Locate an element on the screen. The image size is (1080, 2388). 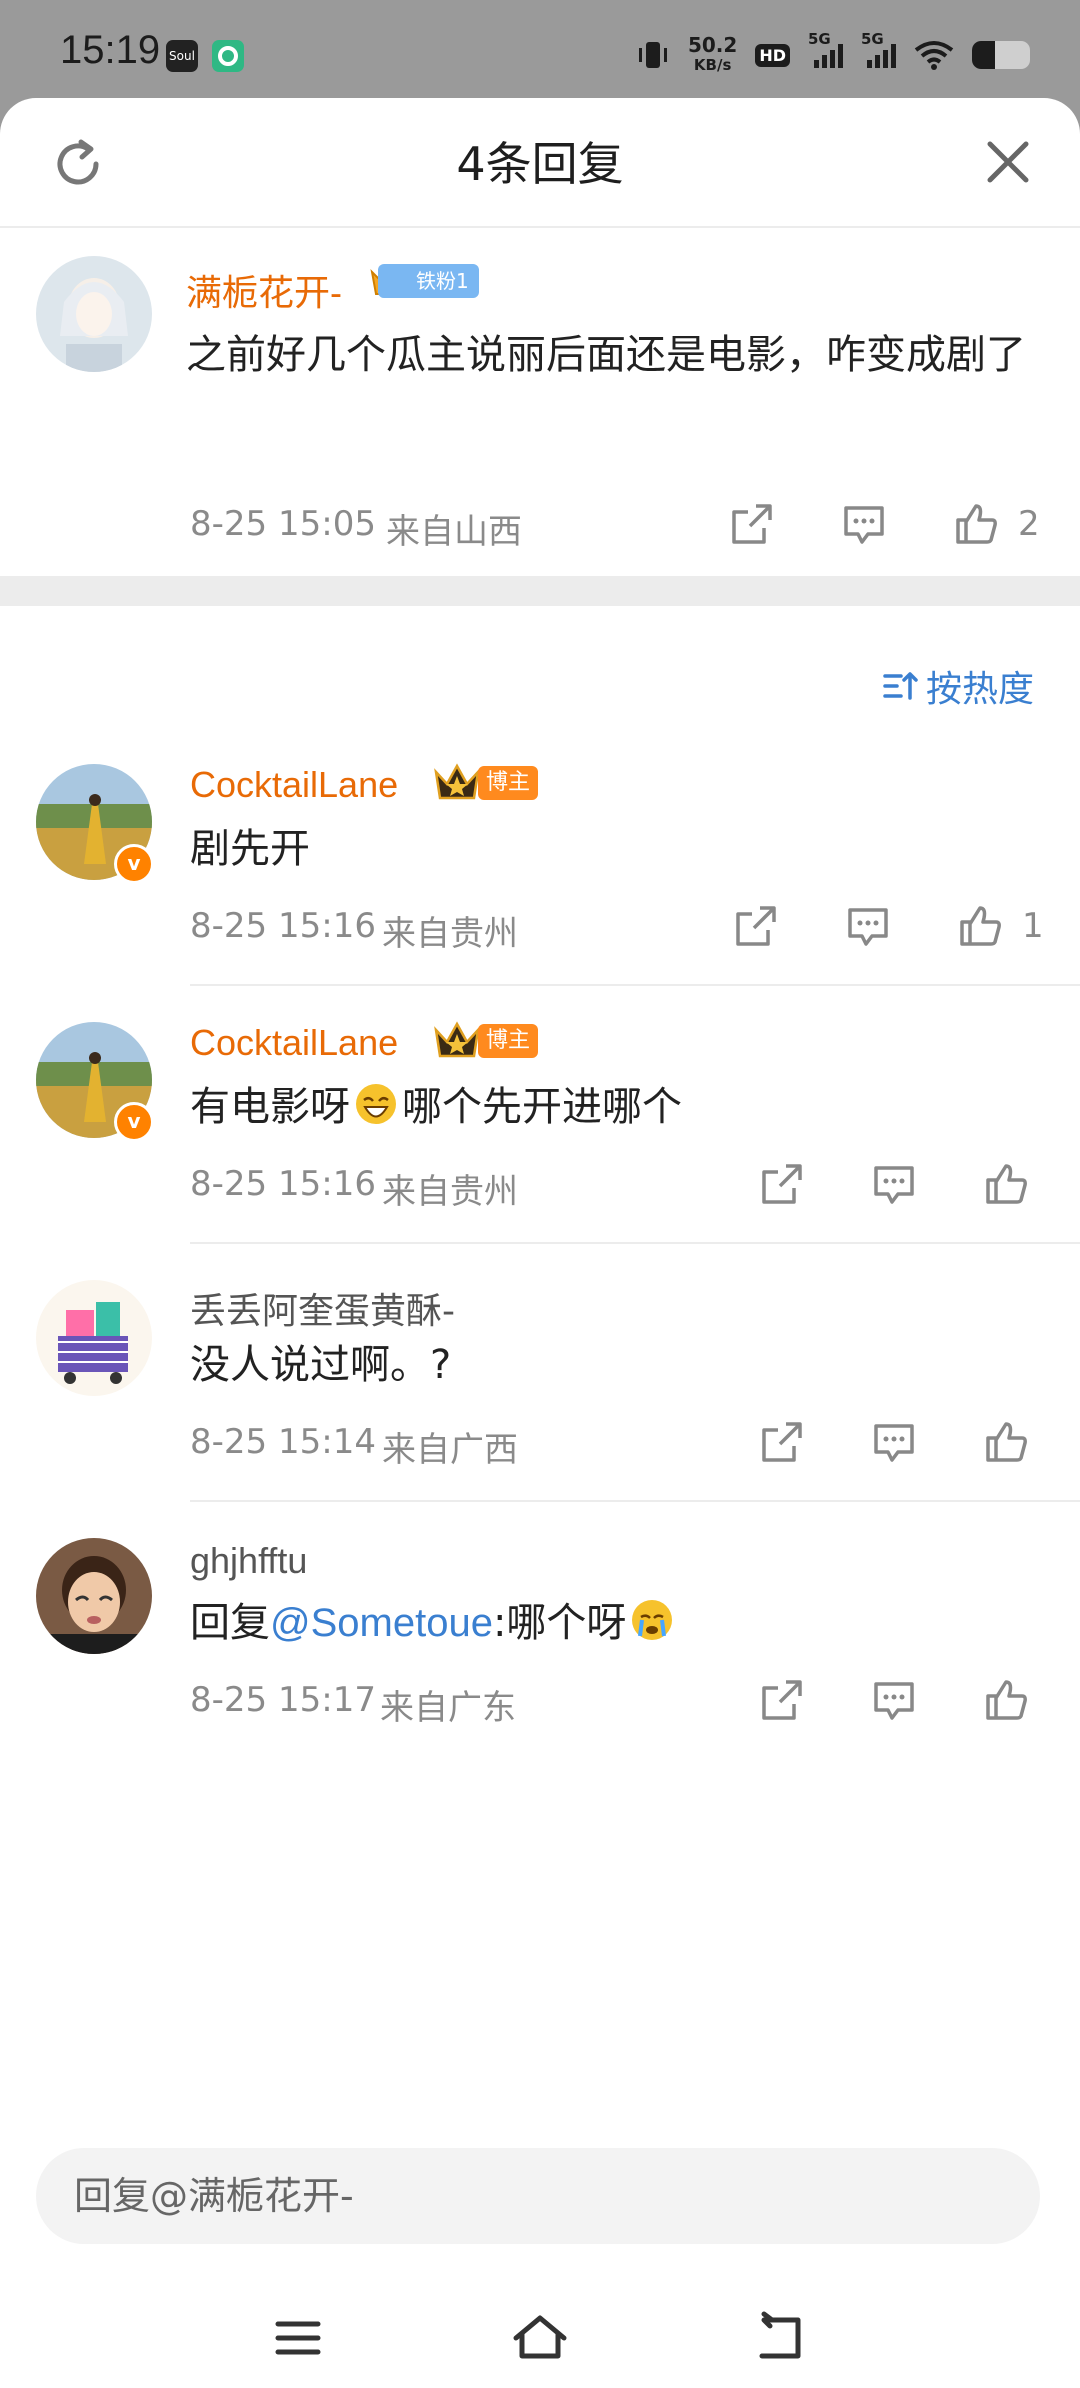
reply-text-after: :哪个呀 is located at coordinates (559, 1623).